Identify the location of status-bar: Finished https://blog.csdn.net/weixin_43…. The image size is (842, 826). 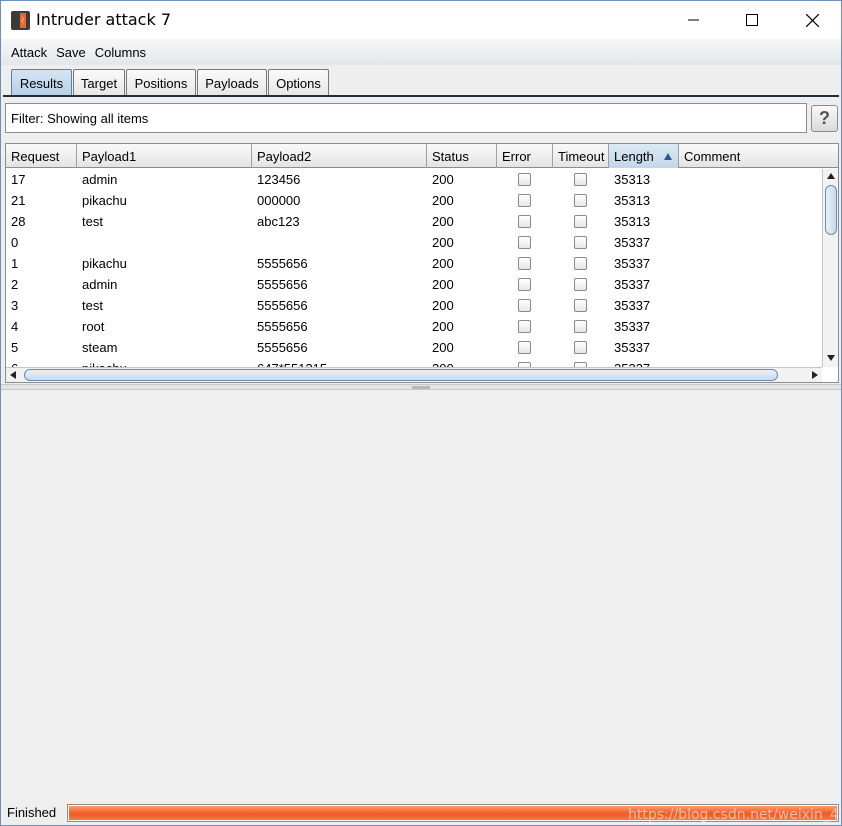
(421, 813).